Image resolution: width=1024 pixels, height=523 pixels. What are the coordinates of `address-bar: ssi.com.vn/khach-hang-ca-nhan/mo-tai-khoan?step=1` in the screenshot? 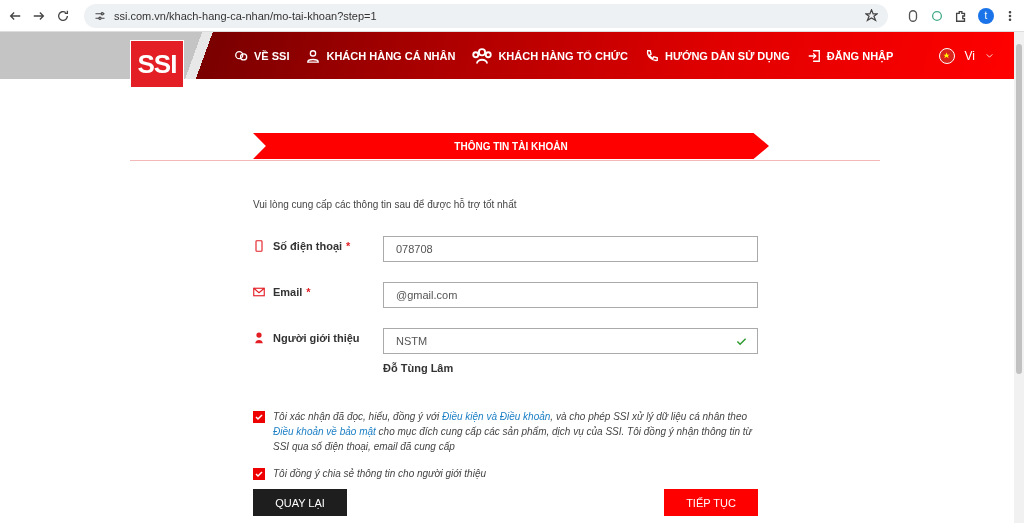 It's located at (486, 15).